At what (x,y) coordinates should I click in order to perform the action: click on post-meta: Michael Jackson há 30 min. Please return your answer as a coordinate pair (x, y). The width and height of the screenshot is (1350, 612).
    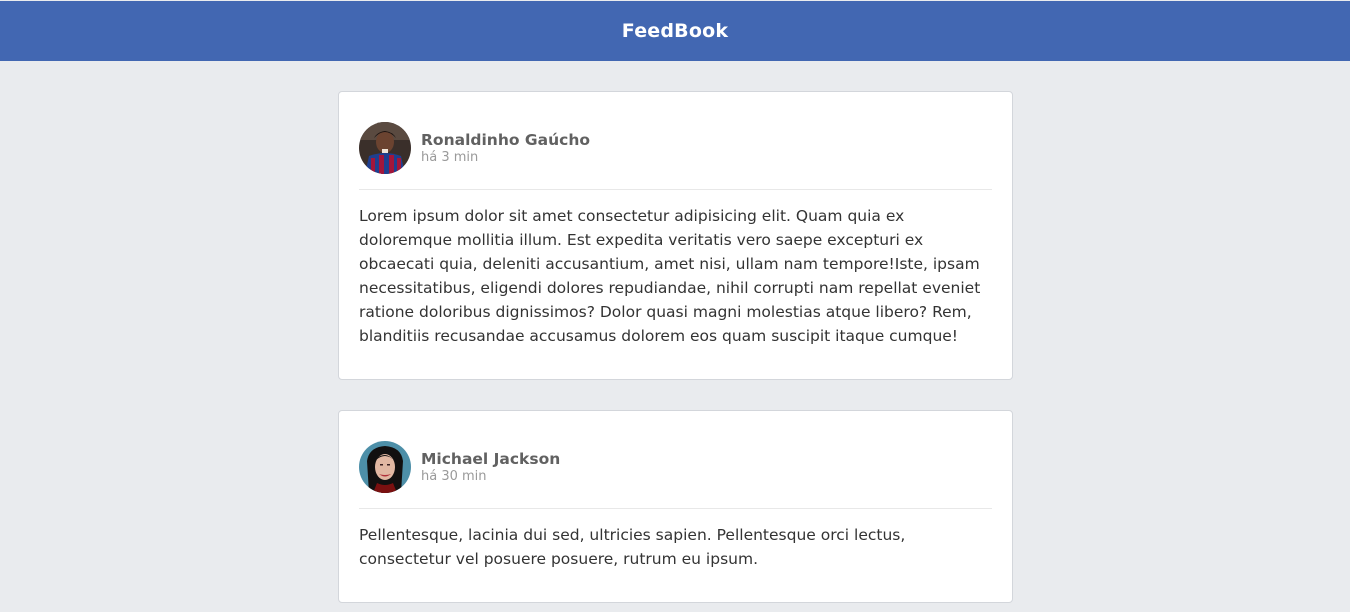
    Looking at the image, I should click on (490, 467).